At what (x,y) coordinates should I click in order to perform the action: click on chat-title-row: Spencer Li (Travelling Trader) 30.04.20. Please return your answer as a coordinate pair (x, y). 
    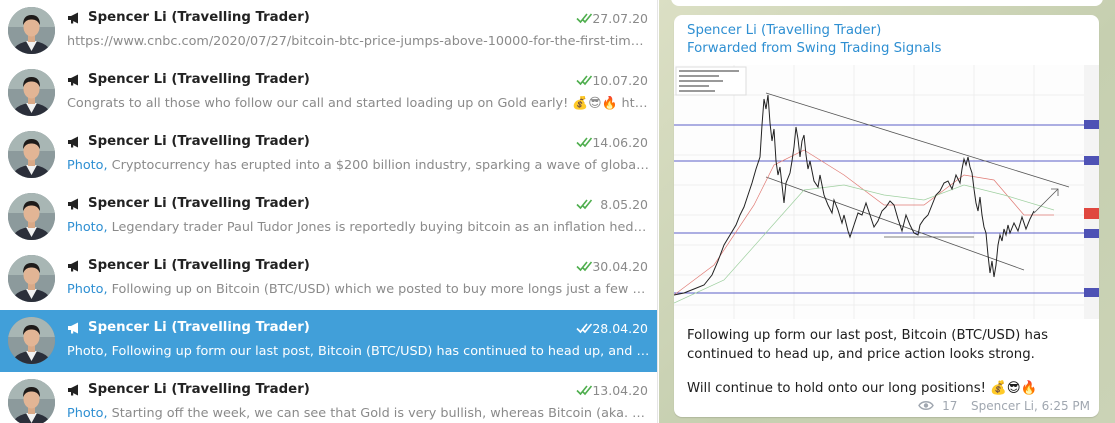
    Looking at the image, I should click on (357, 267).